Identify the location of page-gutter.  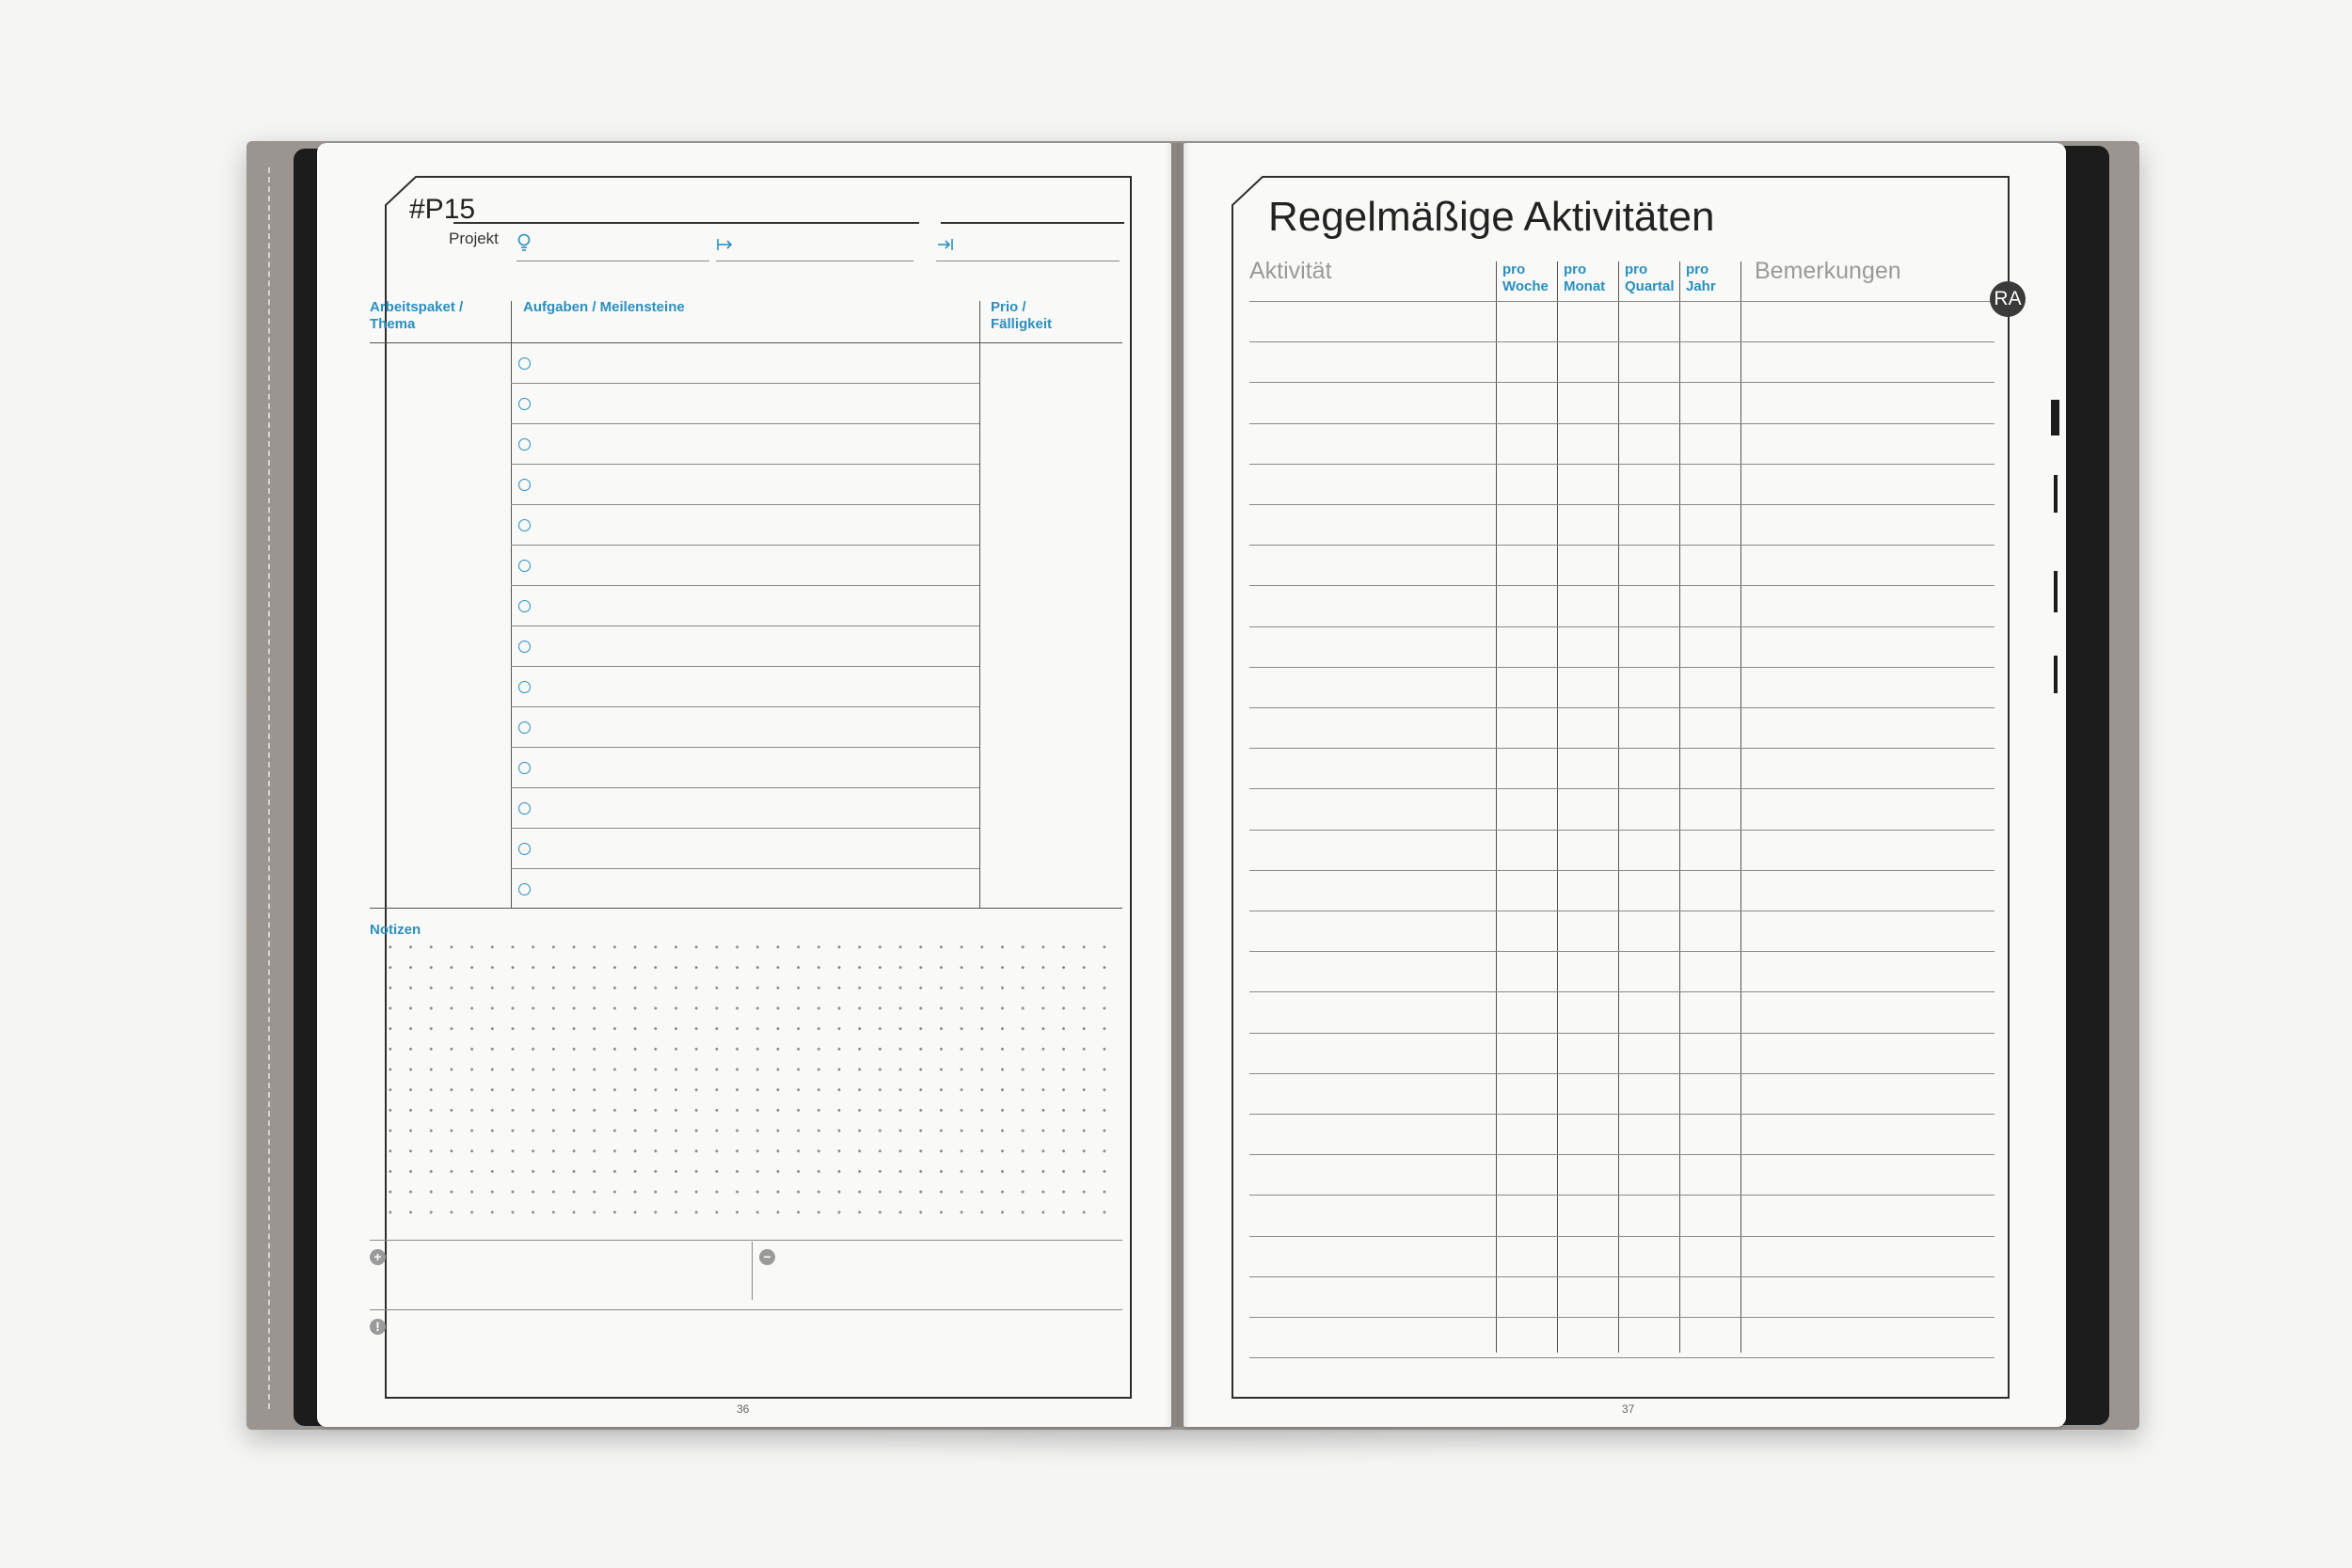
(1178, 785).